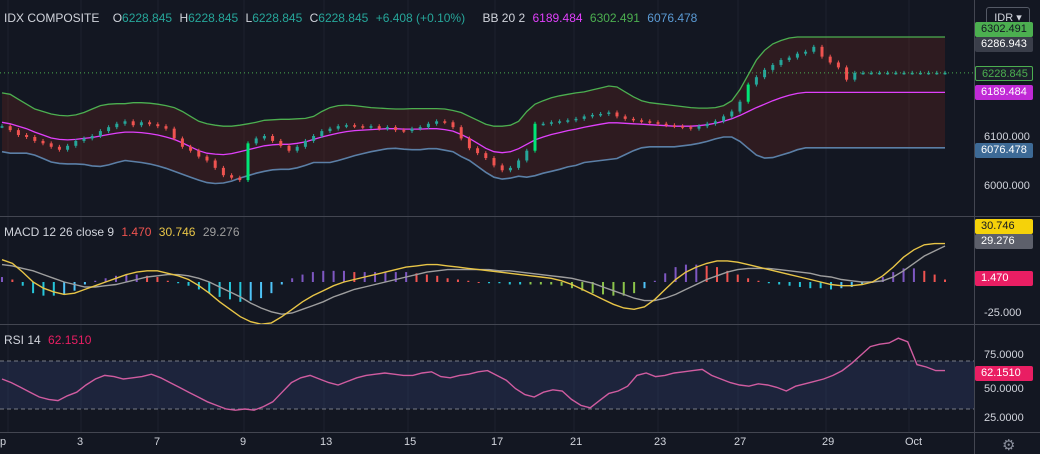 The image size is (1040, 454). Describe the element at coordinates (1003, 313) in the screenshot. I see `macd-tick-neg25: -25.000` at that location.